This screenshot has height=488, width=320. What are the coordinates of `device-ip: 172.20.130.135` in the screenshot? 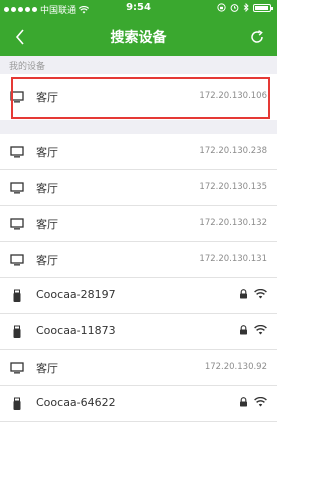 It's located at (233, 187).